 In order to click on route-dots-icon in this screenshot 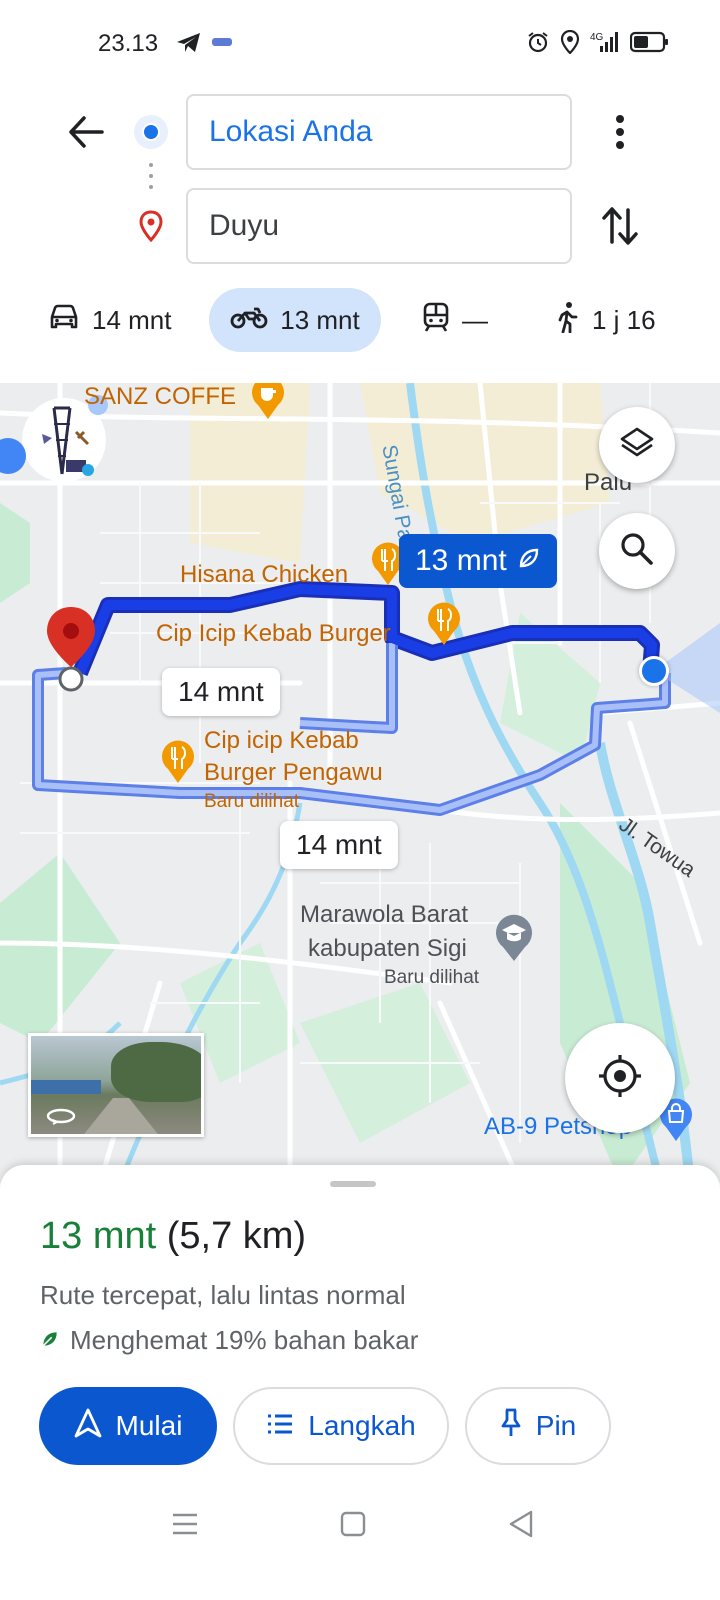, I will do `click(151, 180)`.